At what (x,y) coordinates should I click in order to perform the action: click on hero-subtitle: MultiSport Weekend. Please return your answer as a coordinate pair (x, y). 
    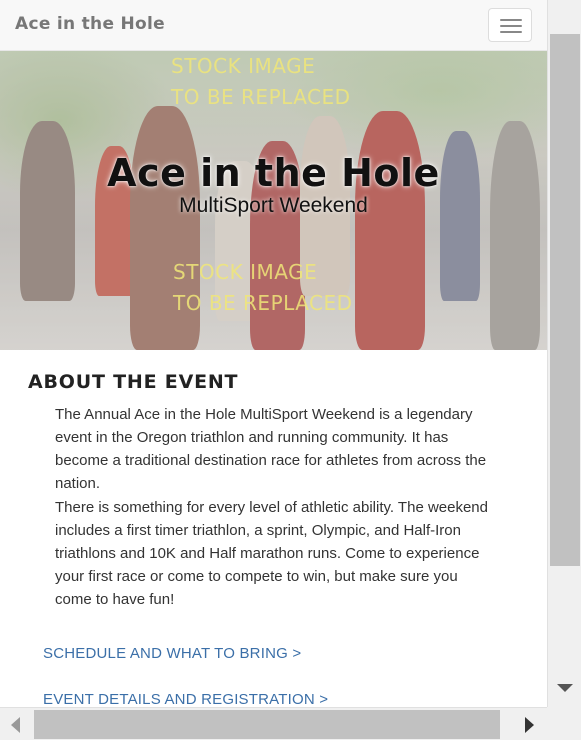
    Looking at the image, I should click on (273, 205).